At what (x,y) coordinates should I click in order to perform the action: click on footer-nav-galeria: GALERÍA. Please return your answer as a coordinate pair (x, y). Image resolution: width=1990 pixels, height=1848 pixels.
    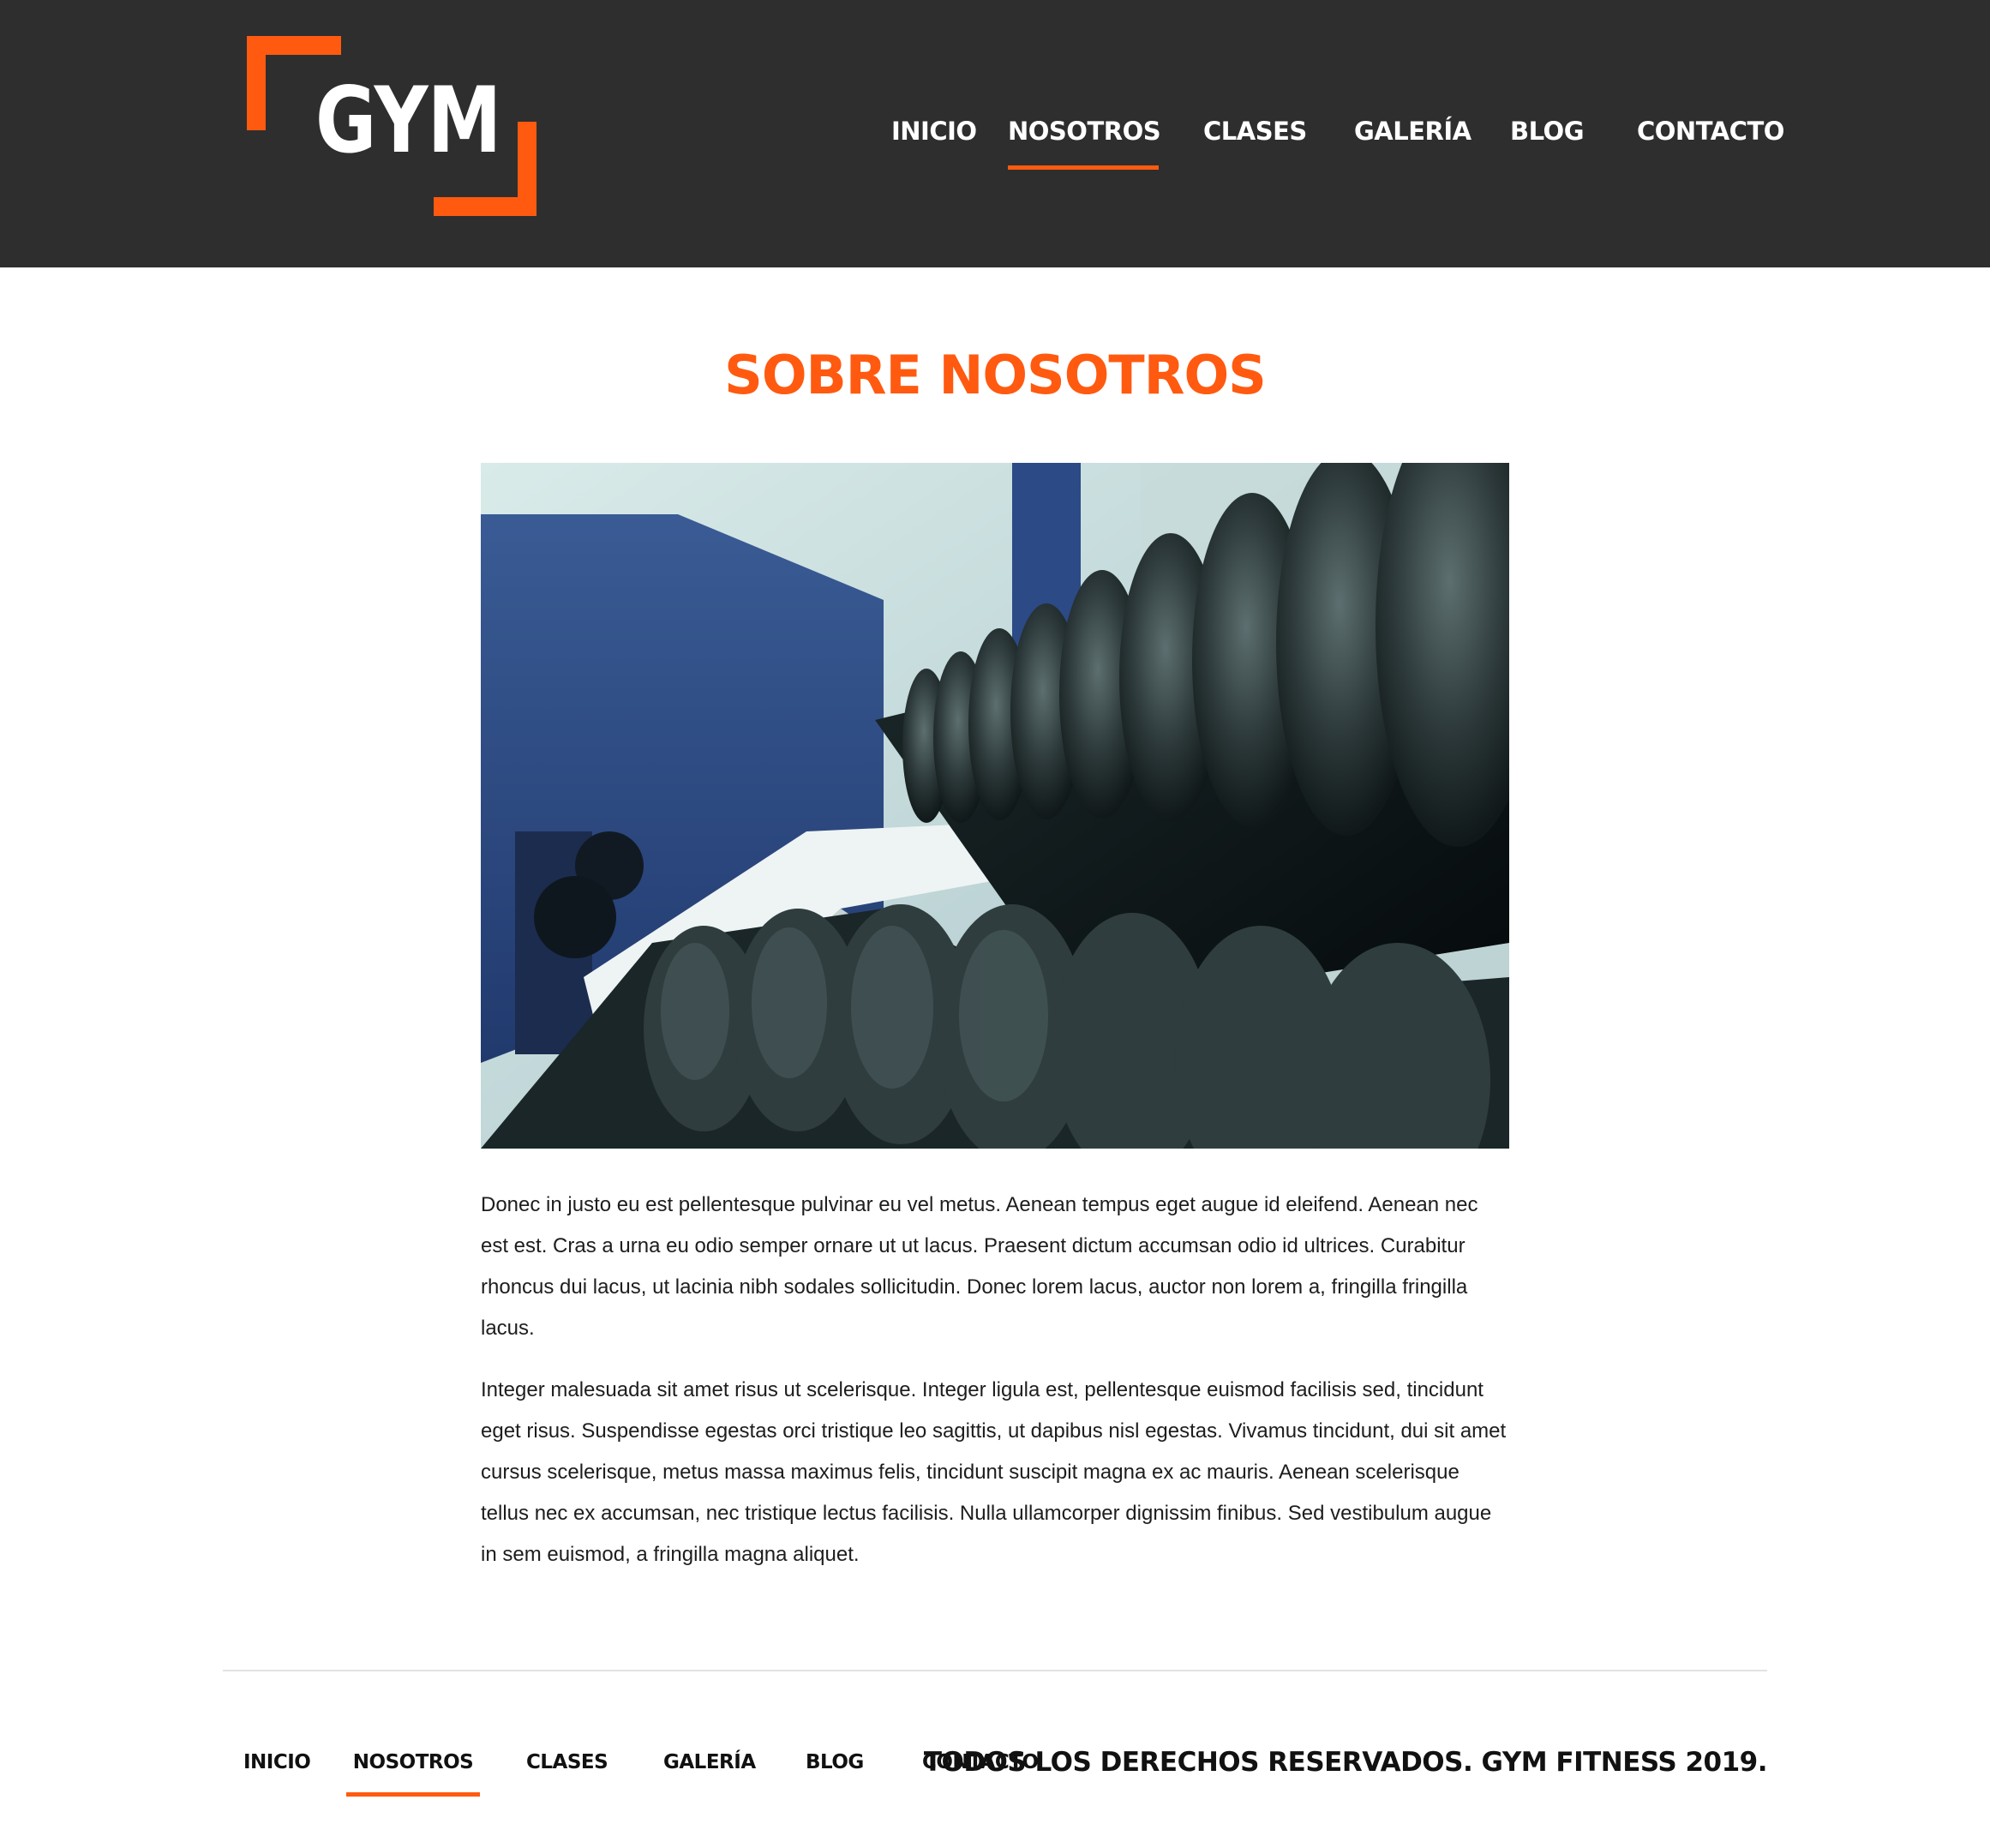
    Looking at the image, I should click on (709, 1768).